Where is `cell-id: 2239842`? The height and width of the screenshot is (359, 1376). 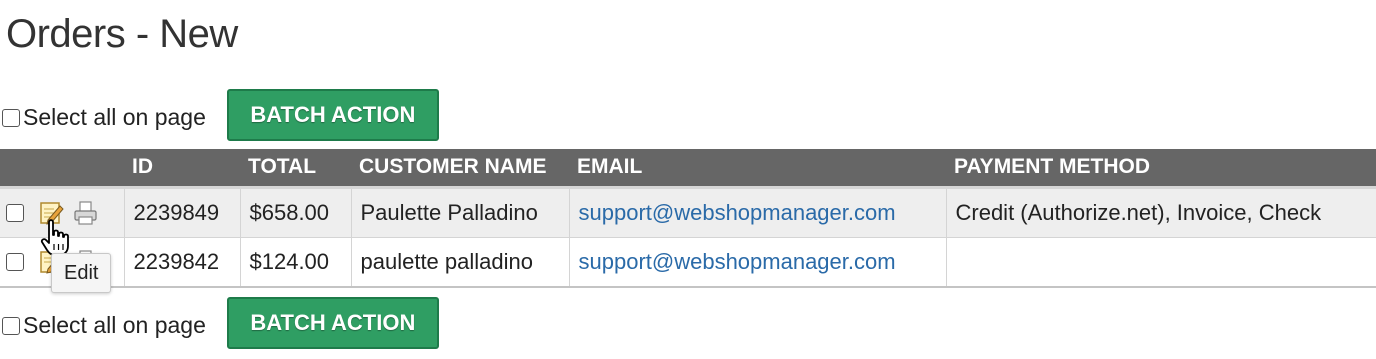
cell-id: 2239842 is located at coordinates (182, 262).